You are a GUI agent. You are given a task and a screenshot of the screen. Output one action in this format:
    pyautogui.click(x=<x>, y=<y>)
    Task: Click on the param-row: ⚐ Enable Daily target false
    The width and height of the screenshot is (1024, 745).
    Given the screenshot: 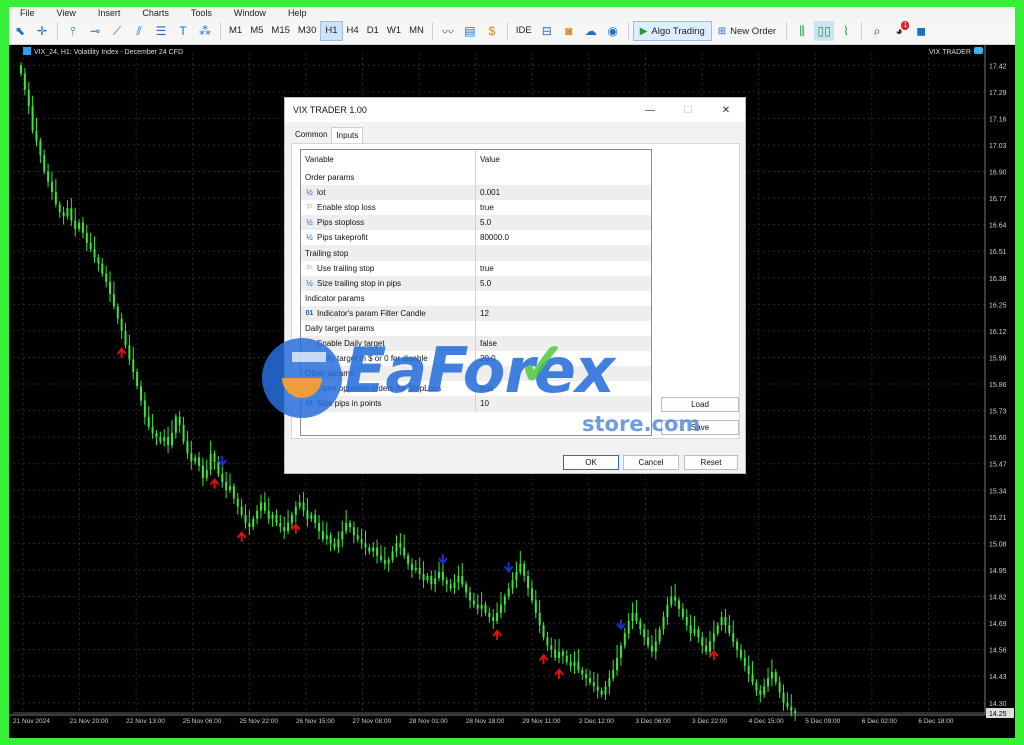 What is the action you would take?
    pyautogui.click(x=476, y=344)
    